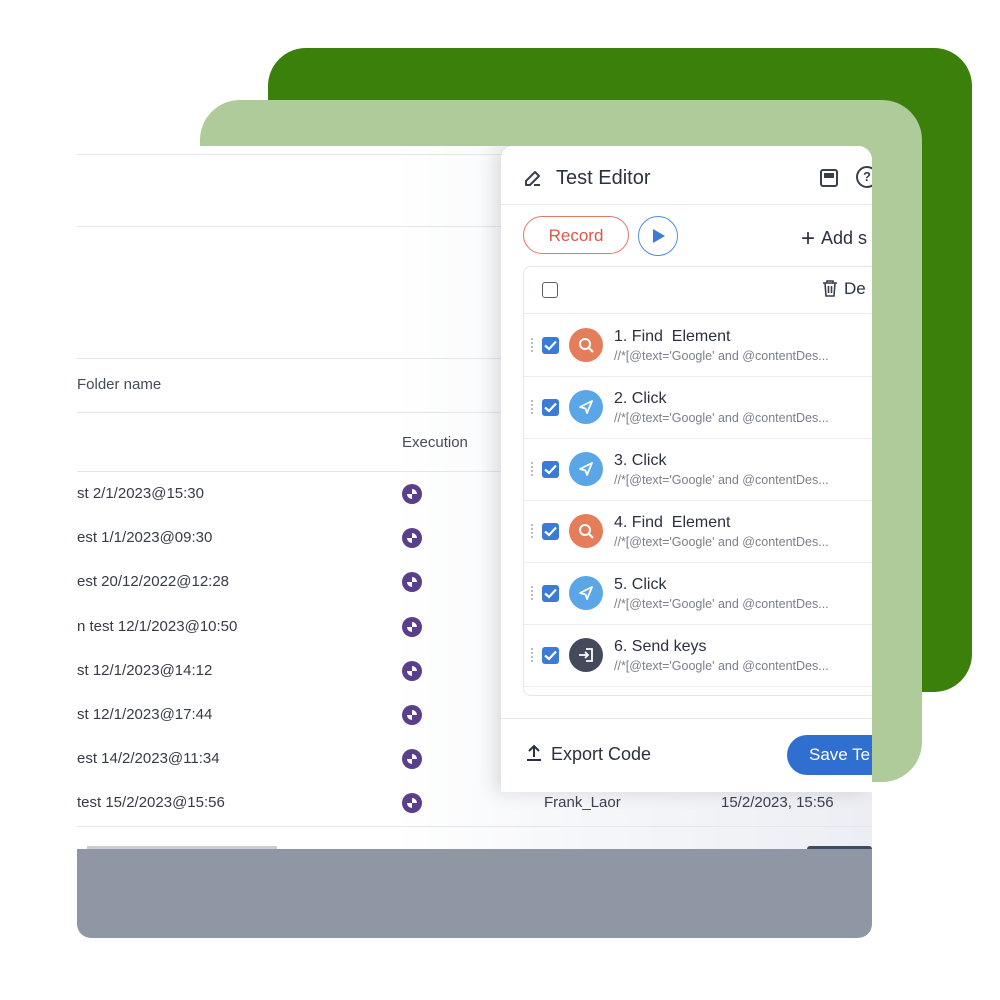 The image size is (1000, 1000). Describe the element at coordinates (576, 235) in the screenshot. I see `record-button: Record` at that location.